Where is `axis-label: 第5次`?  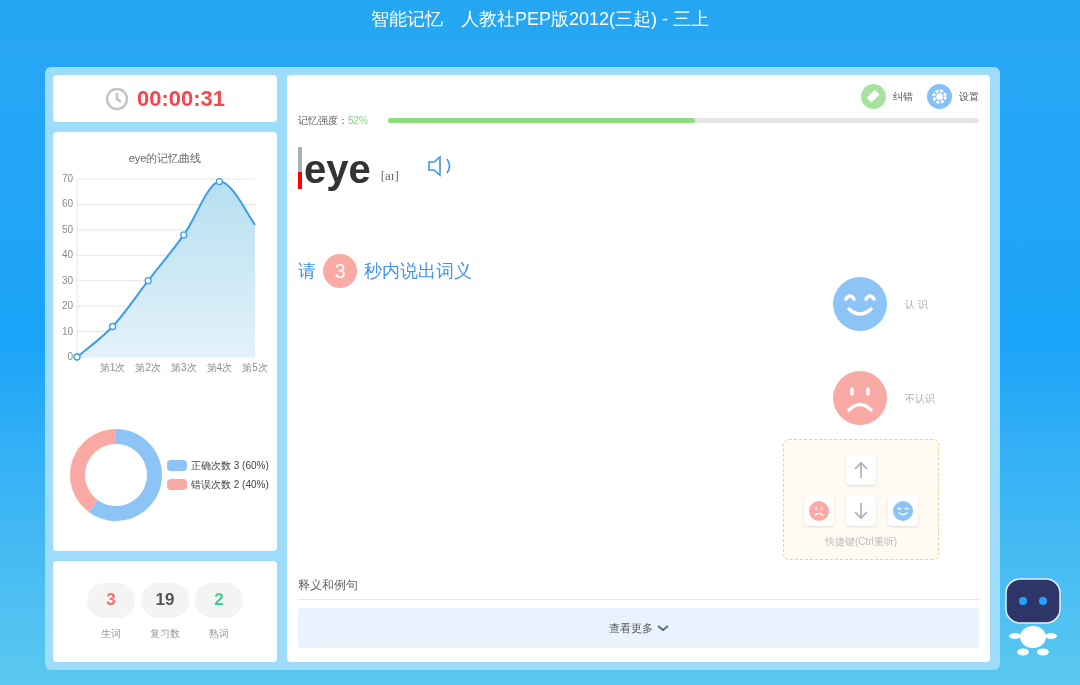 axis-label: 第5次 is located at coordinates (255, 367).